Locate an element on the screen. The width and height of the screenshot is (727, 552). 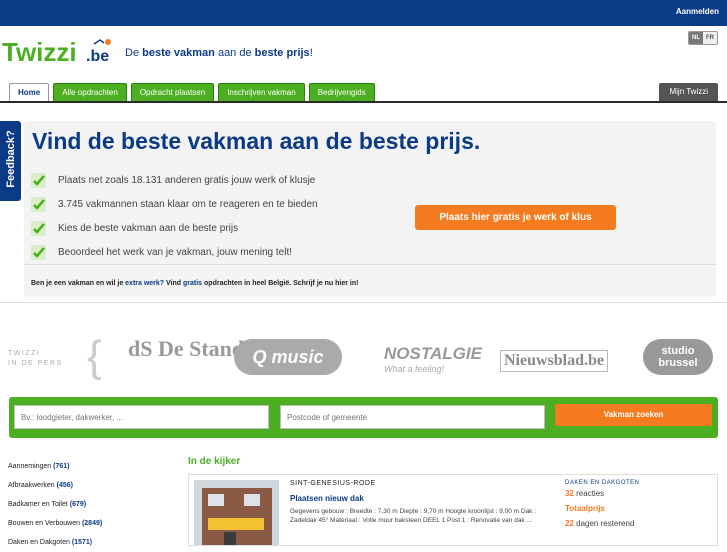
login-link: Aanmelden is located at coordinates (697, 11).